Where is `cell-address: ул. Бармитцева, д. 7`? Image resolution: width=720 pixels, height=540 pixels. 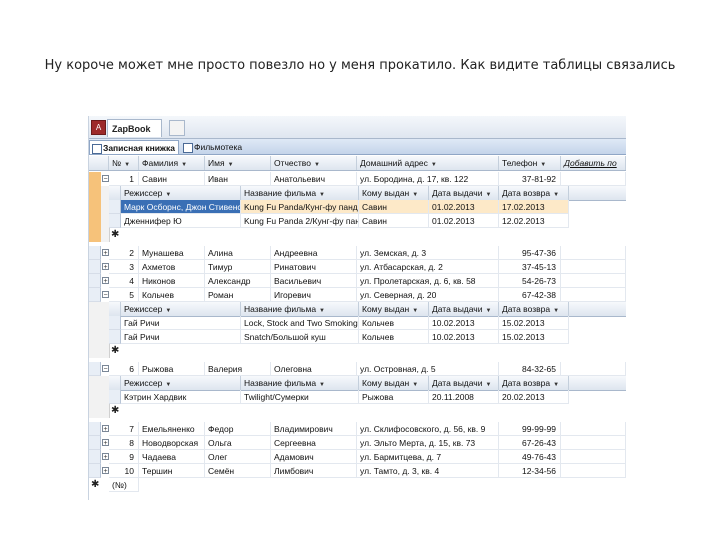
cell-address: ул. Бармитцева, д. 7 is located at coordinates (428, 457).